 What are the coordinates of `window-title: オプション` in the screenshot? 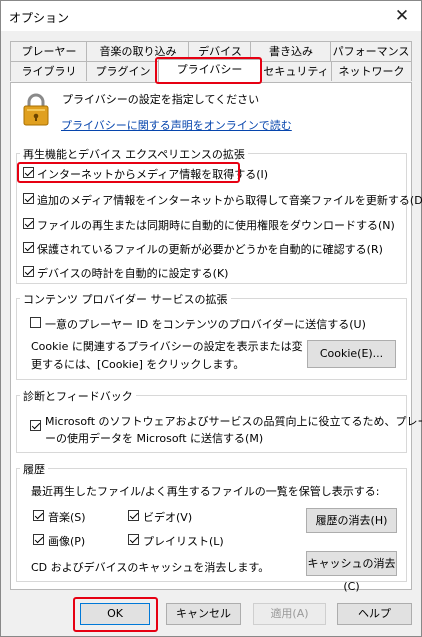 It's located at (39, 18).